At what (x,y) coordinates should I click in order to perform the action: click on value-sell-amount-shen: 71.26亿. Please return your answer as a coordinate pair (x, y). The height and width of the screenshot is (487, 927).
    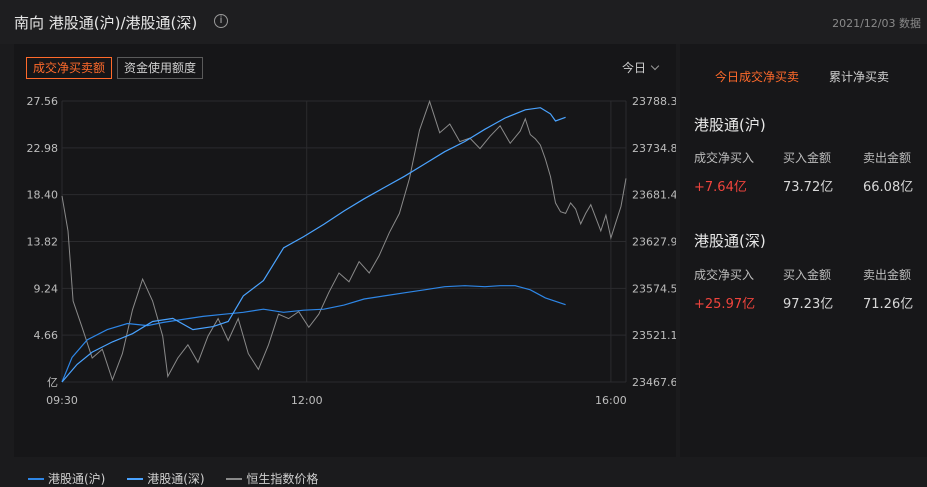
    Looking at the image, I should click on (888, 304).